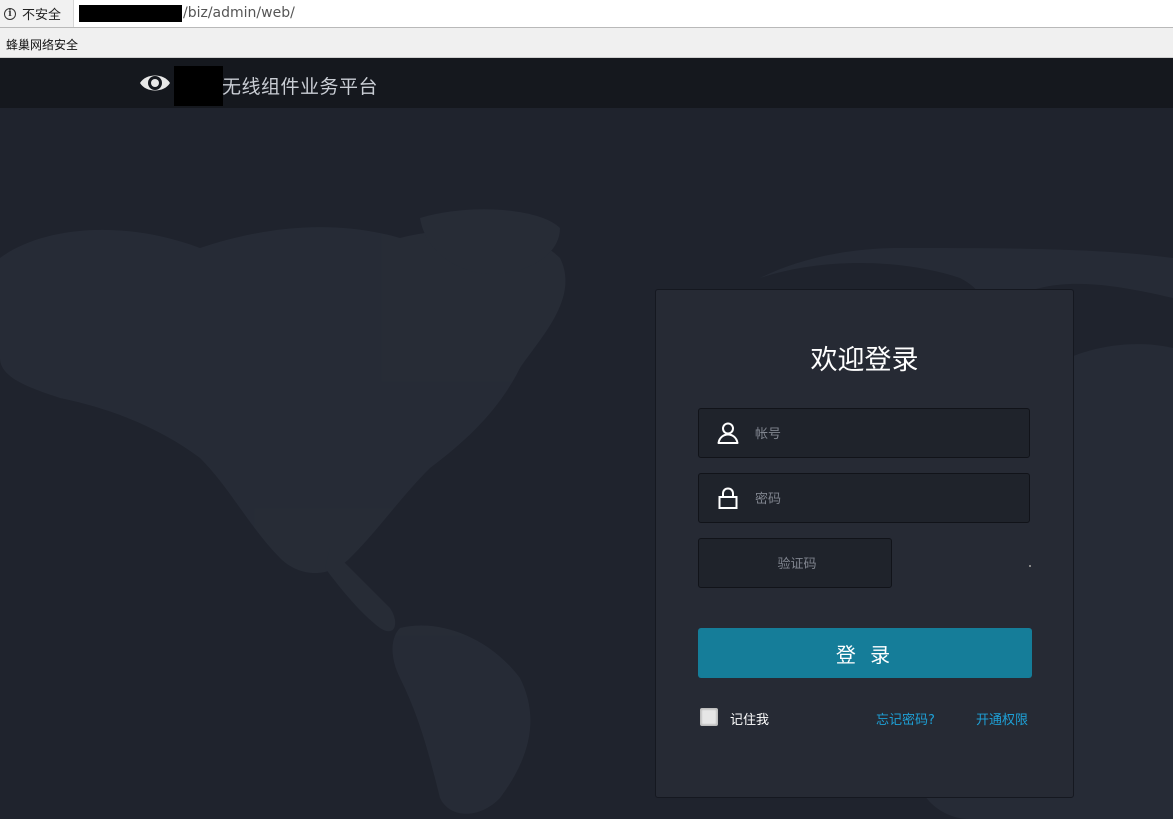 The height and width of the screenshot is (819, 1173). What do you see at coordinates (749, 718) in the screenshot?
I see `remember-me-label: 记住我` at bounding box center [749, 718].